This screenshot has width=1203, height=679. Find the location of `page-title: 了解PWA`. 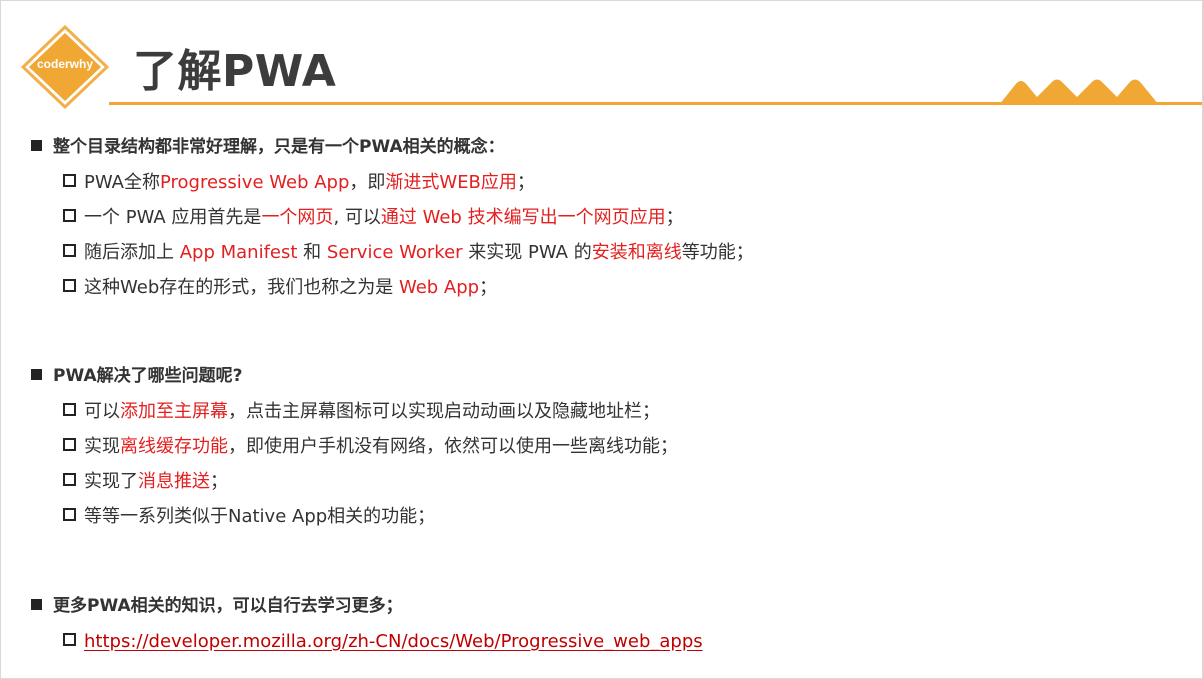

page-title: 了解PWA is located at coordinates (235, 71).